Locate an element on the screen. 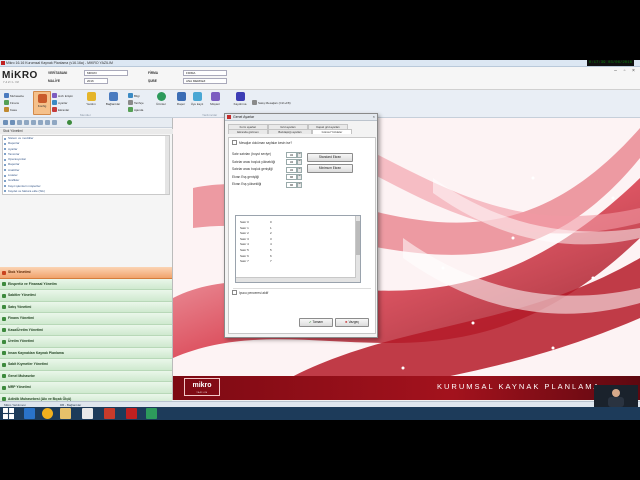  ok-button: ✔ Tamam is located at coordinates (316, 322).